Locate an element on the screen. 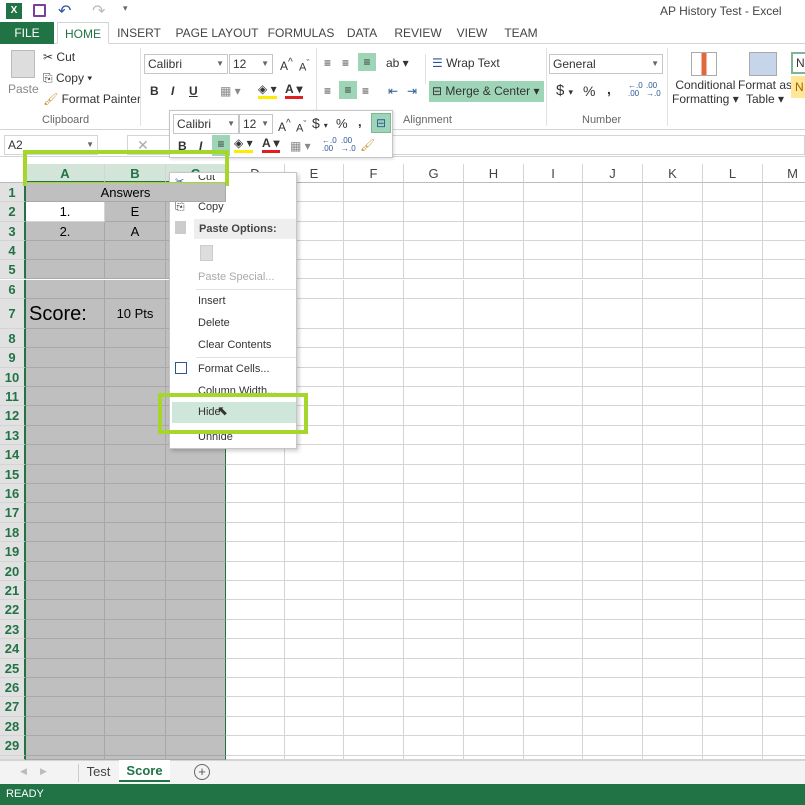 This screenshot has height=805, width=805. scroll-left-icon: ◀ is located at coordinates (23, 771).